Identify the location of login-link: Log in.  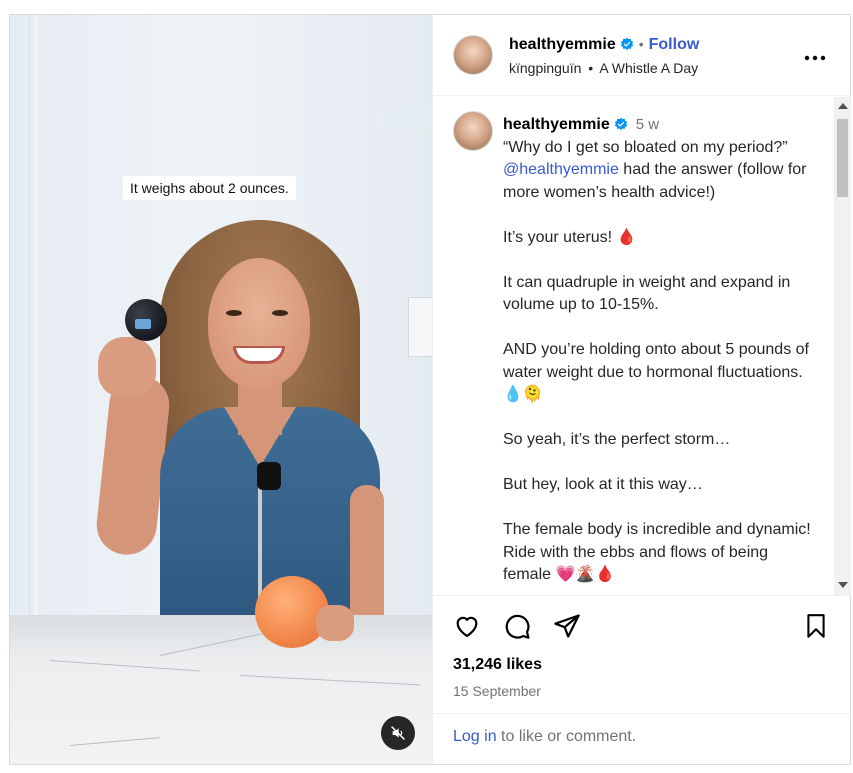
(475, 736).